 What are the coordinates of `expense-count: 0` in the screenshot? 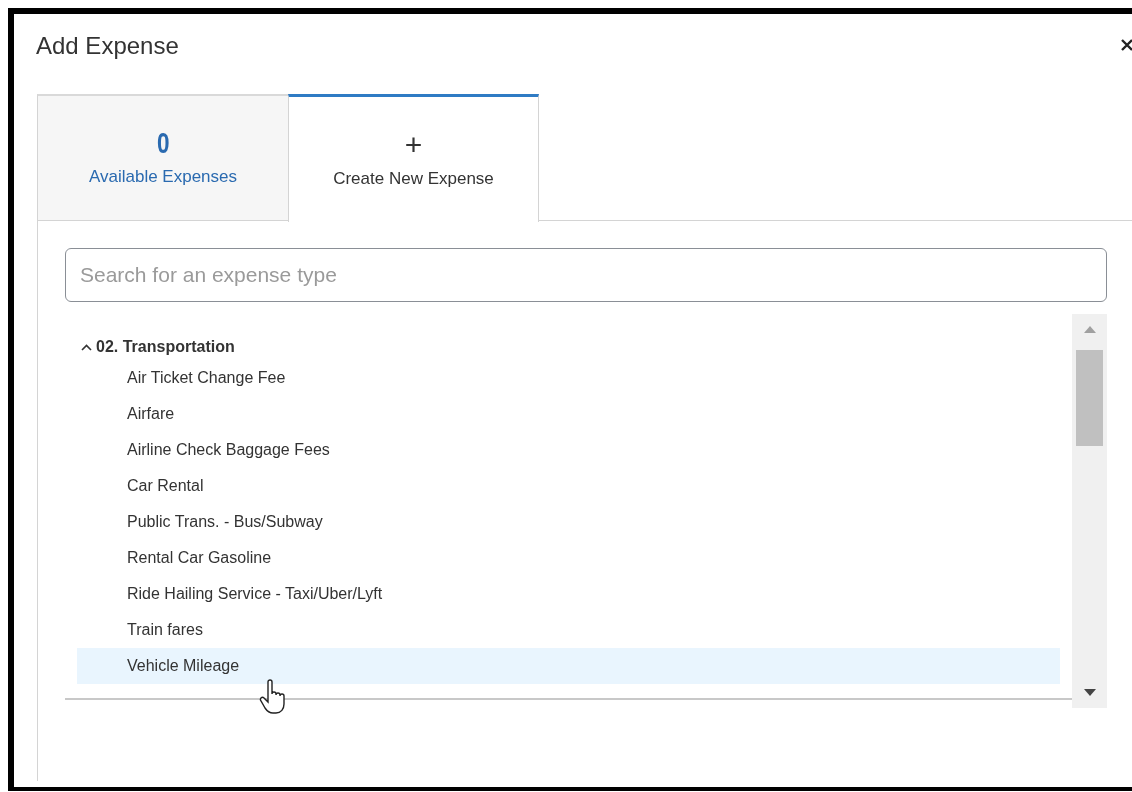 It's located at (163, 143).